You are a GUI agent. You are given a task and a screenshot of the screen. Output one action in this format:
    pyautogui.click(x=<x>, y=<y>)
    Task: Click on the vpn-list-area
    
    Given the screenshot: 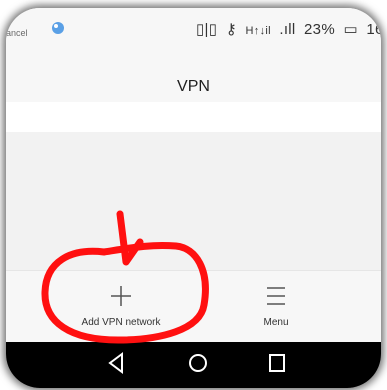 What is the action you would take?
    pyautogui.click(x=193, y=117)
    